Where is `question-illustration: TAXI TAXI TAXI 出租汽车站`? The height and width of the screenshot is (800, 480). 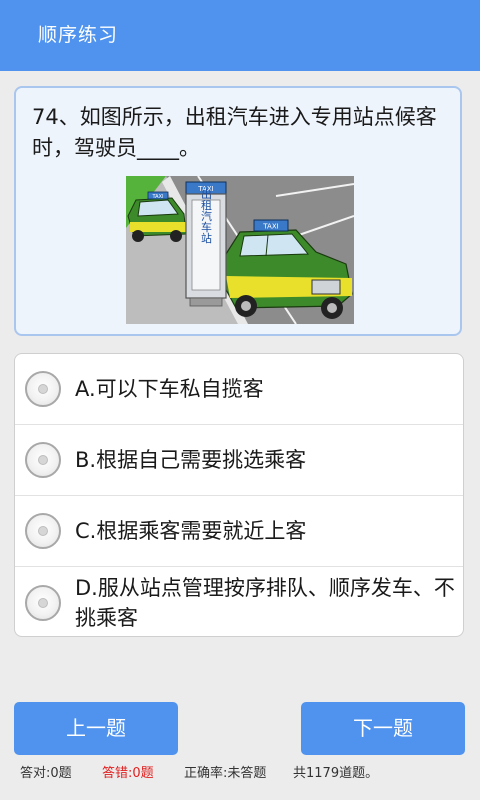 question-illustration: TAXI TAXI TAXI 出租汽车站 is located at coordinates (240, 250).